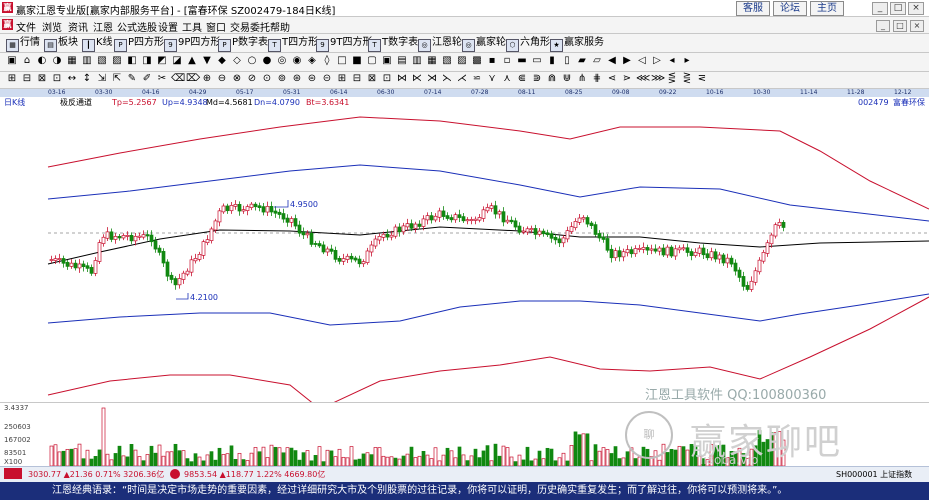 Image resolution: width=929 pixels, height=500 pixels. What do you see at coordinates (372, 61) in the screenshot?
I see `toolbar-icon: ▢` at bounding box center [372, 61].